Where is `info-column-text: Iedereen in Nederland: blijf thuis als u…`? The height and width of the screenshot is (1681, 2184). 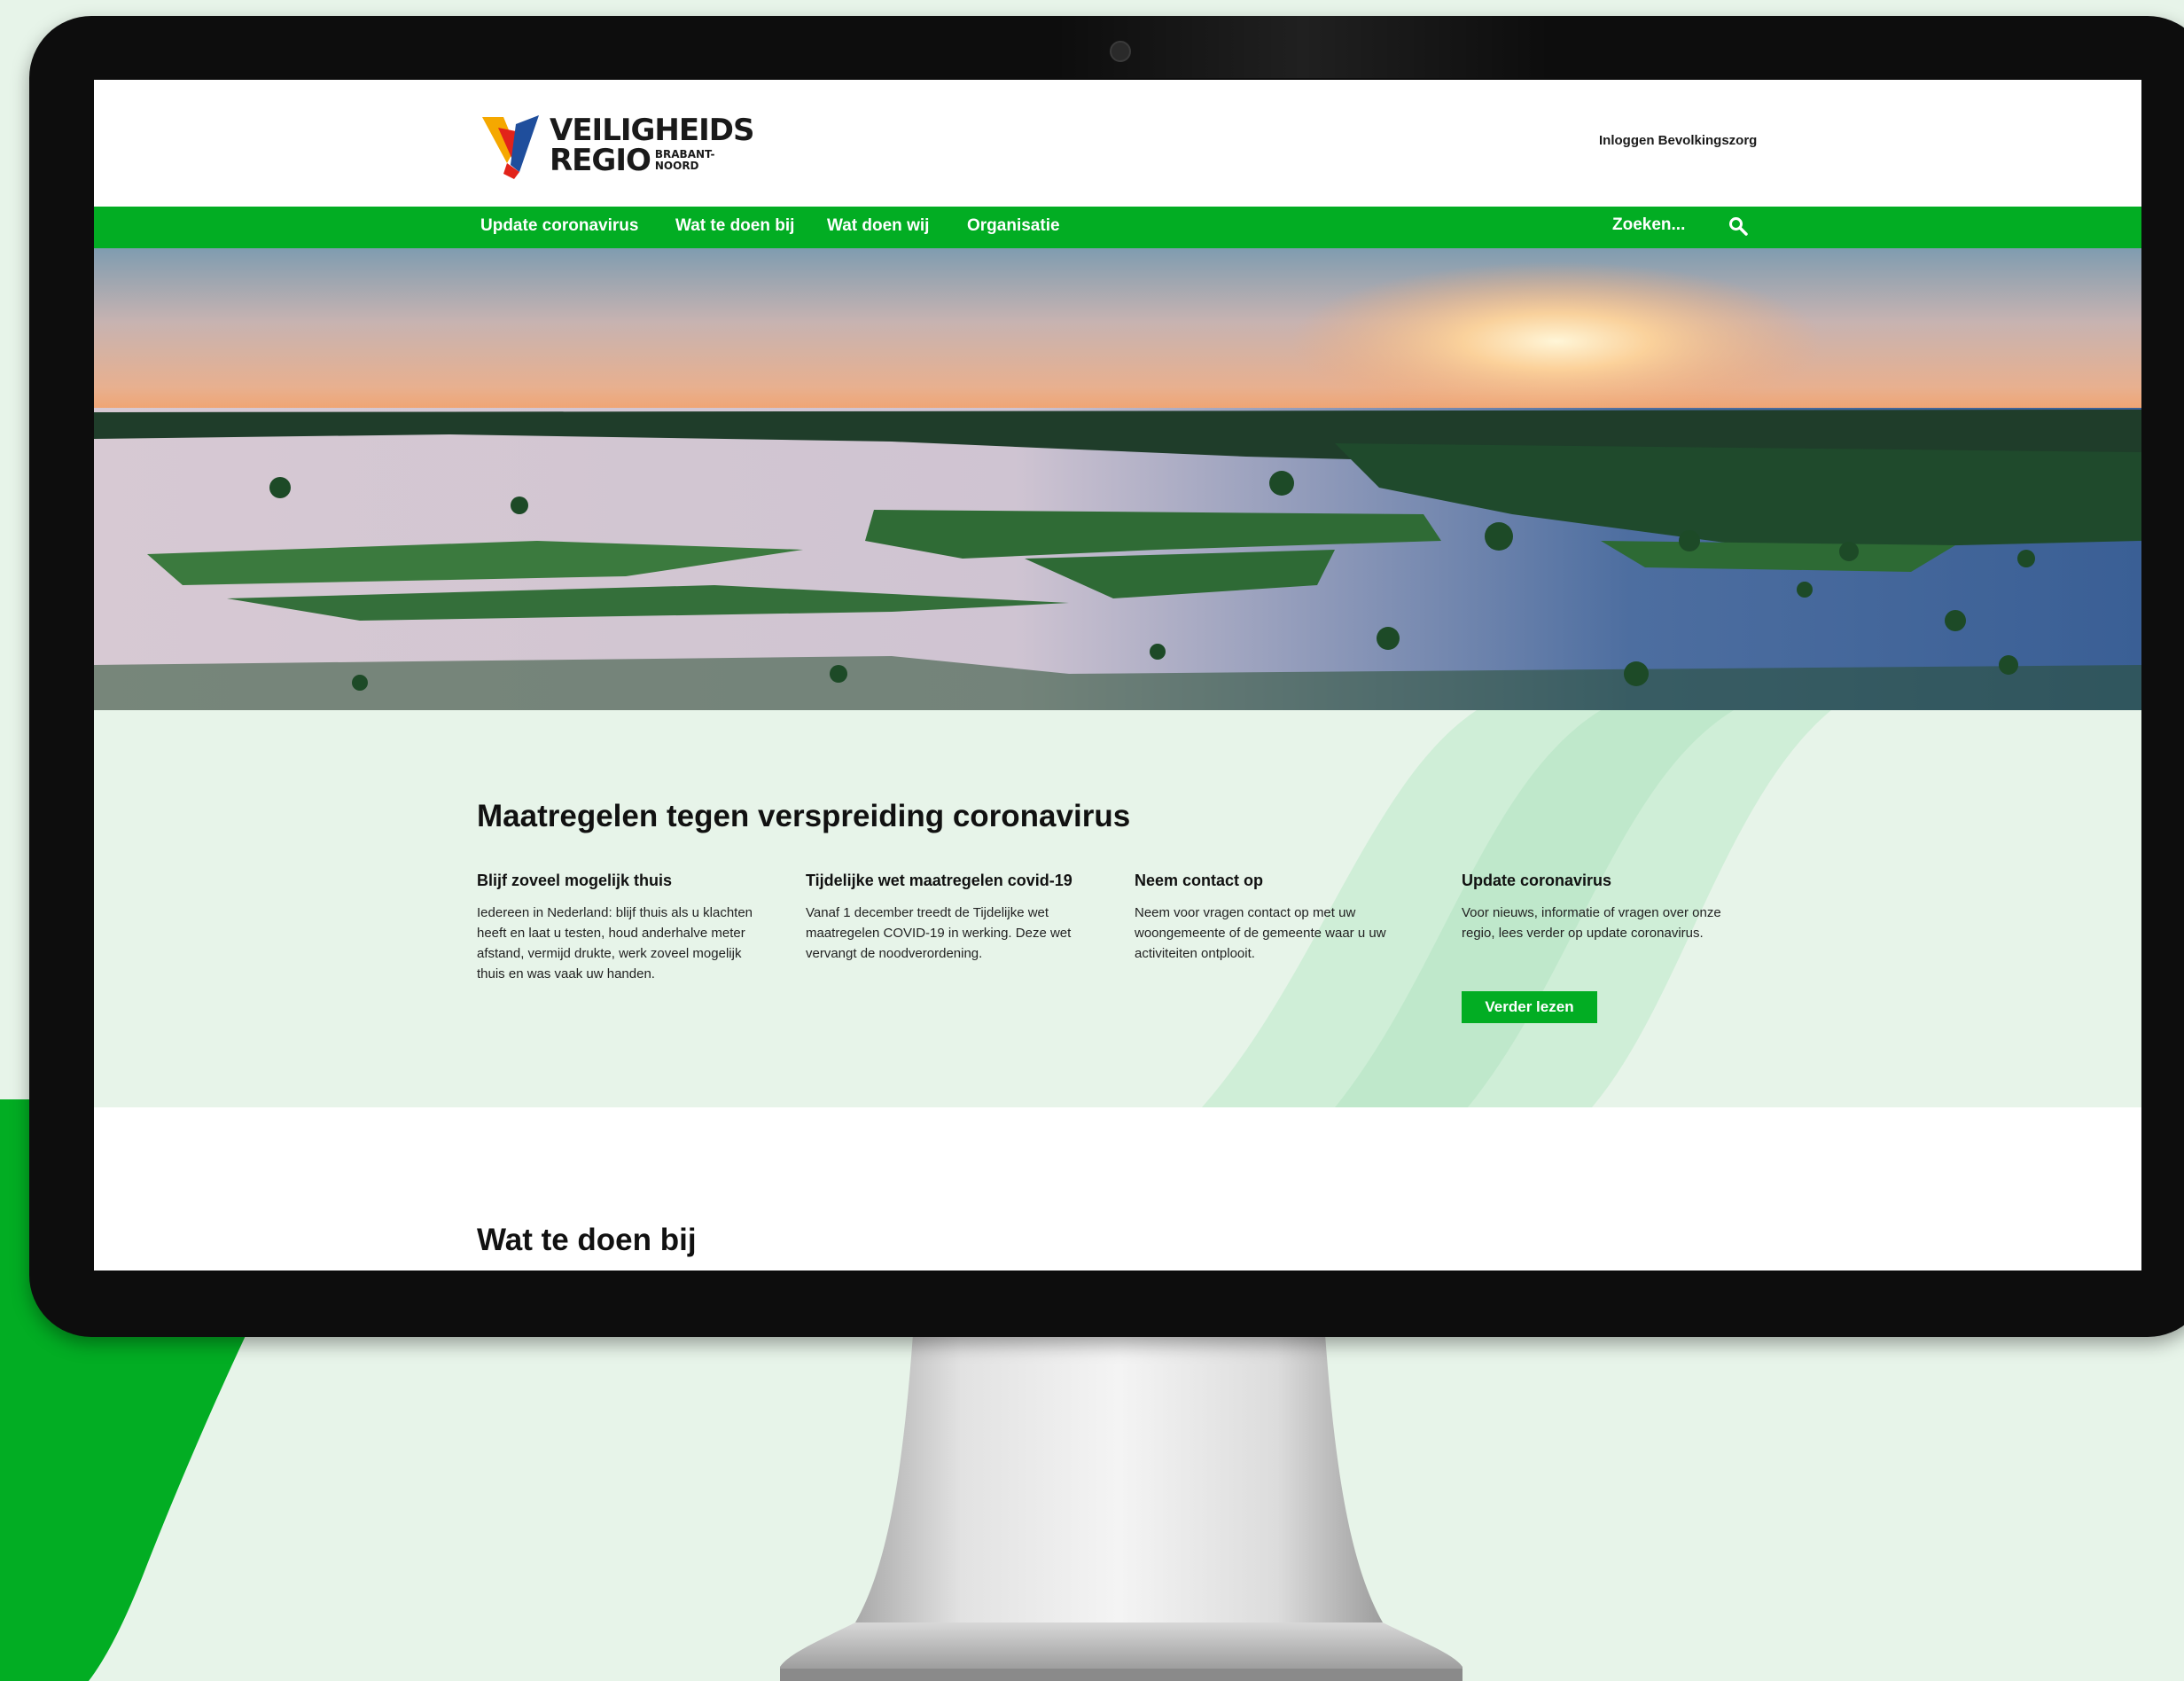
info-column-text: Iedereen in Nederland: blijf thuis als u… is located at coordinates (615, 943).